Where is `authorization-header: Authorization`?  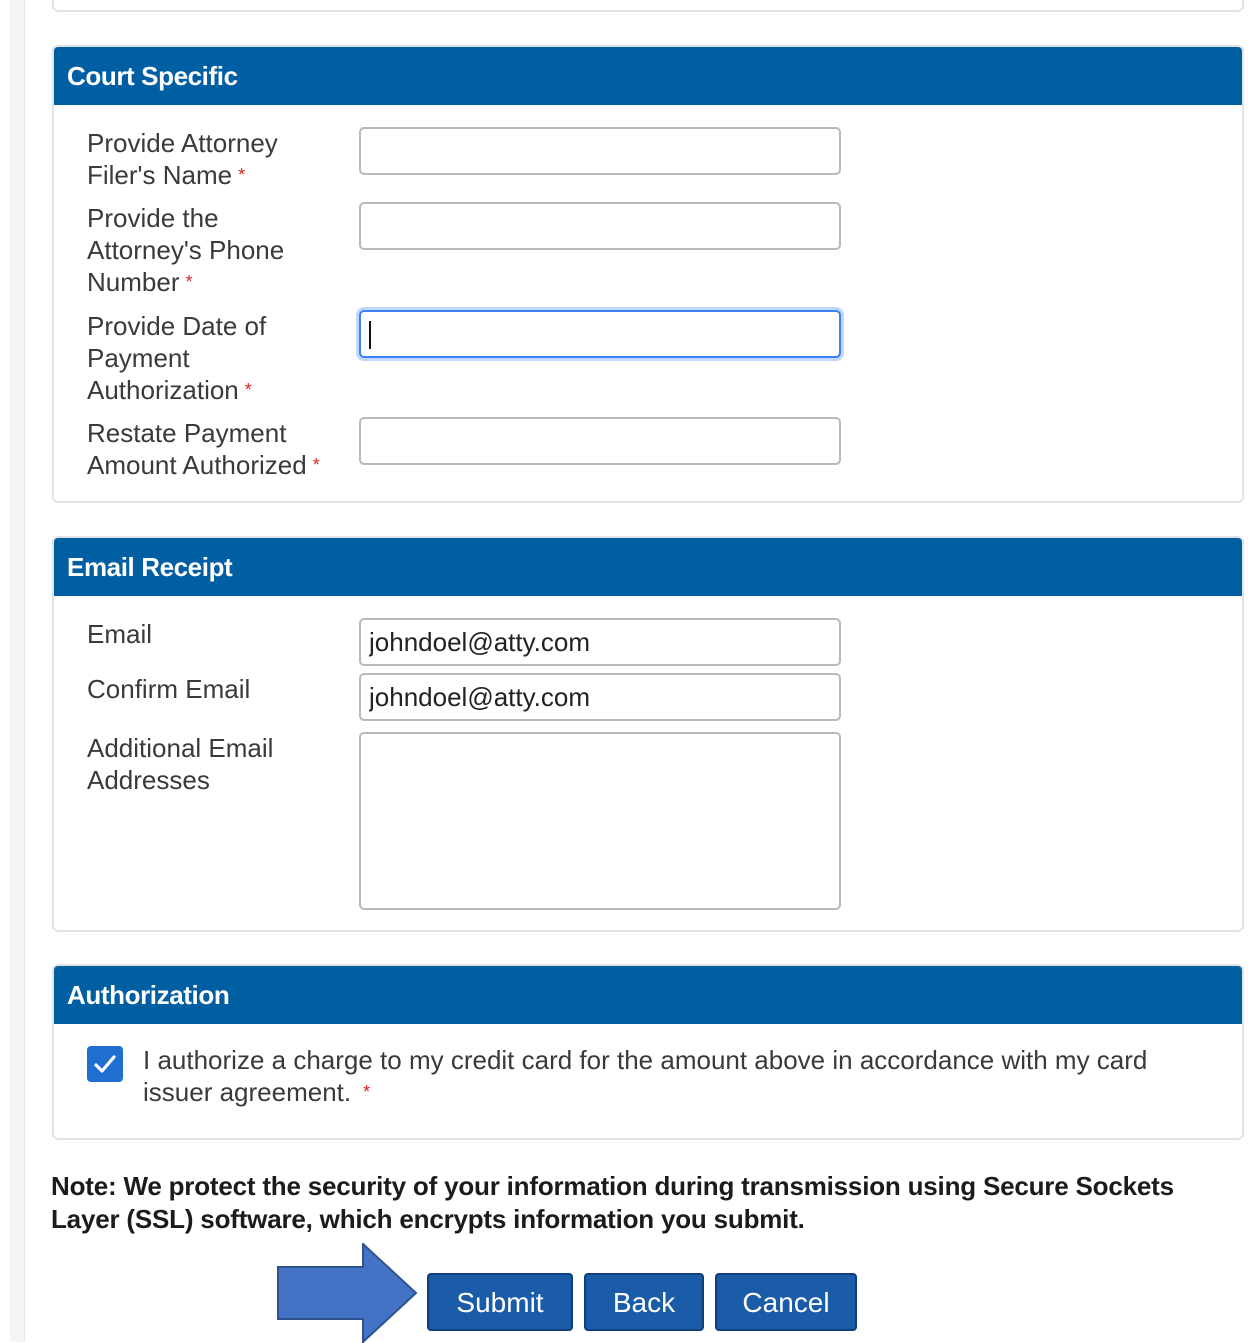 authorization-header: Authorization is located at coordinates (648, 995).